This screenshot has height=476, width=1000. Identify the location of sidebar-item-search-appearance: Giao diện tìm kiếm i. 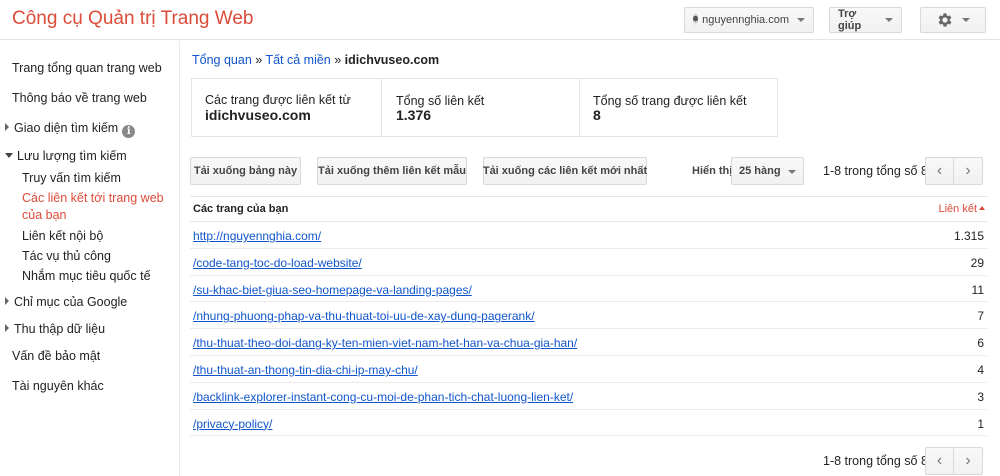
(70, 129).